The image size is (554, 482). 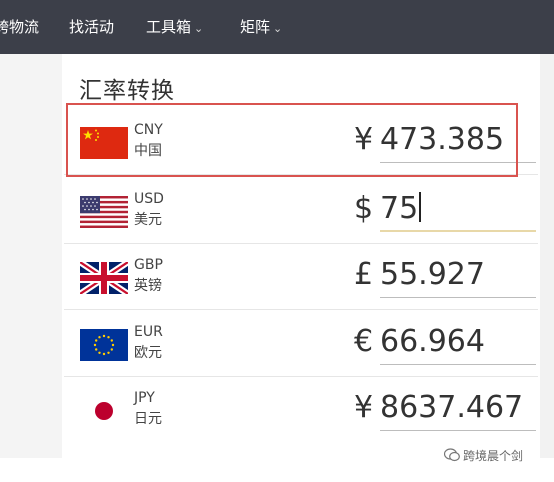 I want to click on gbp-amount-input: 55.927, so click(x=458, y=276).